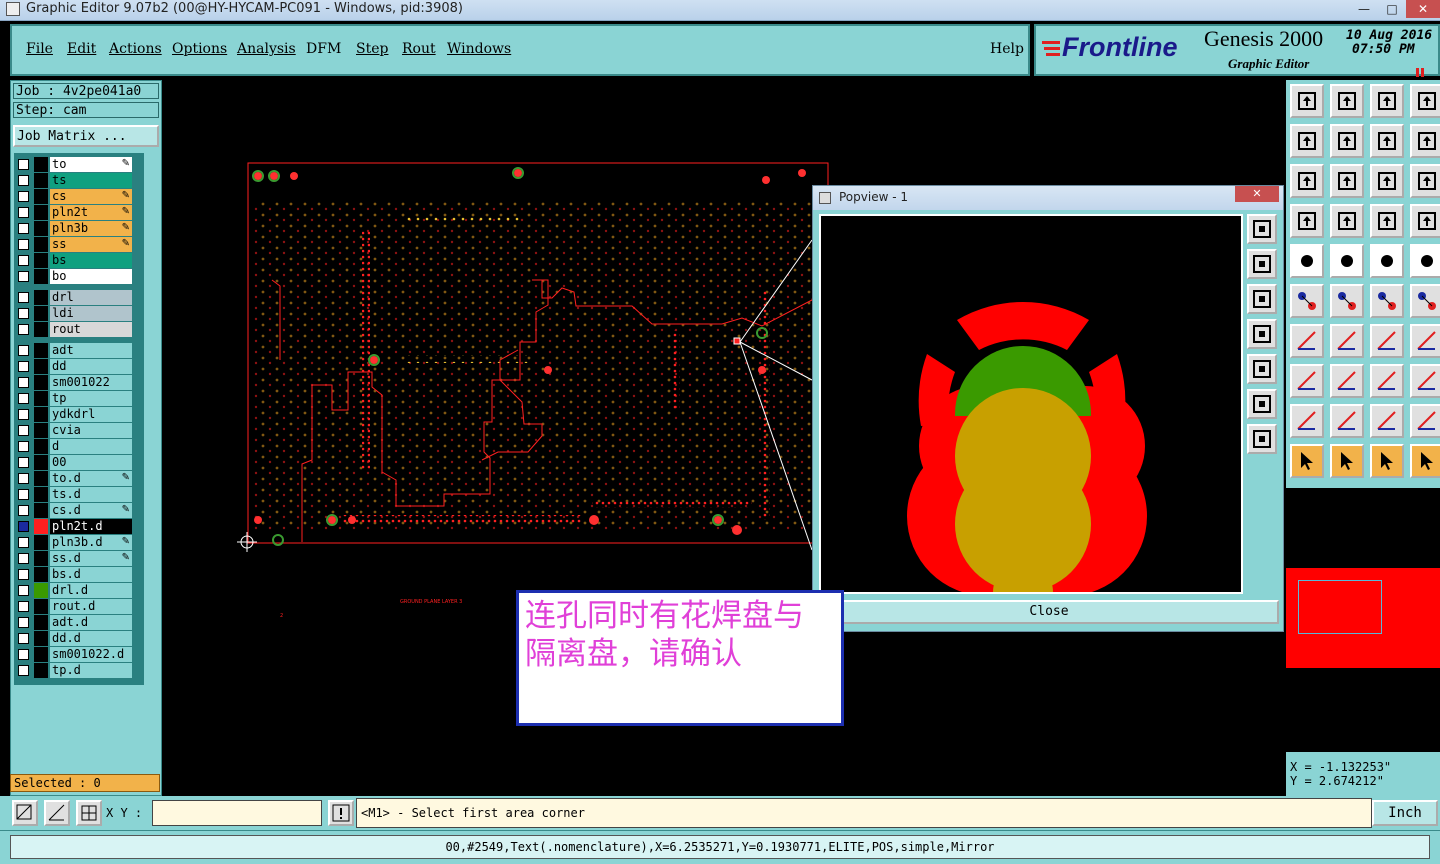 The width and height of the screenshot is (1440, 864). Describe the element at coordinates (91, 462) in the screenshot. I see `layer-name: 00` at that location.